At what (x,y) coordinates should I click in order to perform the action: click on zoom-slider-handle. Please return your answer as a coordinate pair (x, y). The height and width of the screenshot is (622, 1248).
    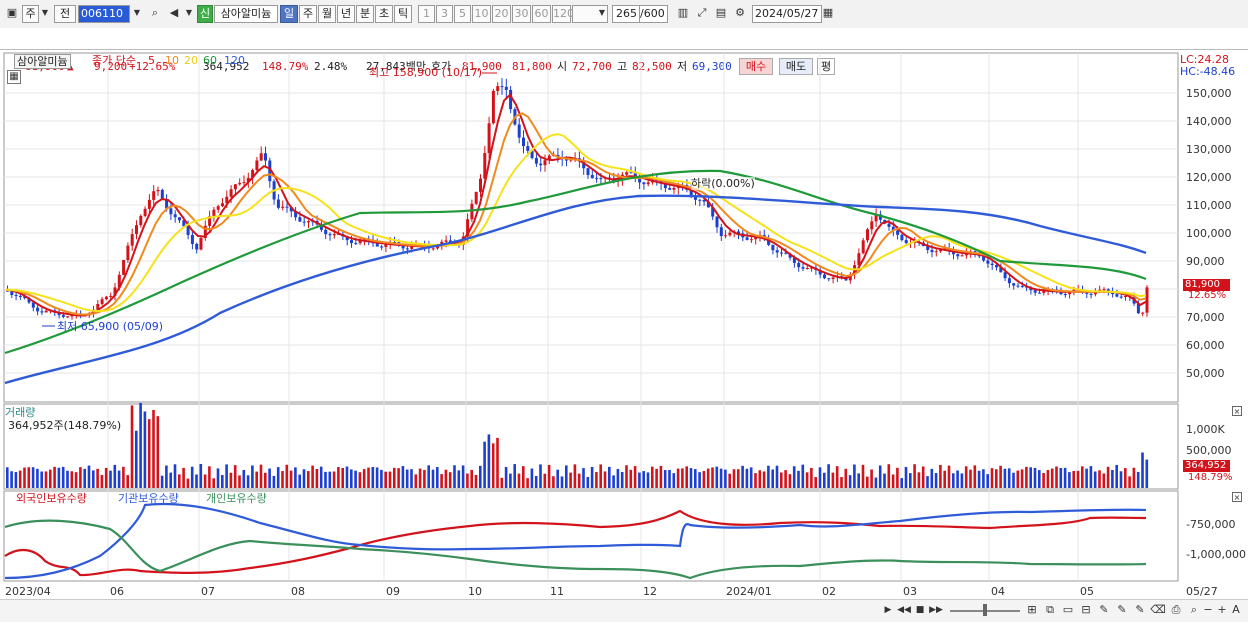
    Looking at the image, I should click on (985, 610).